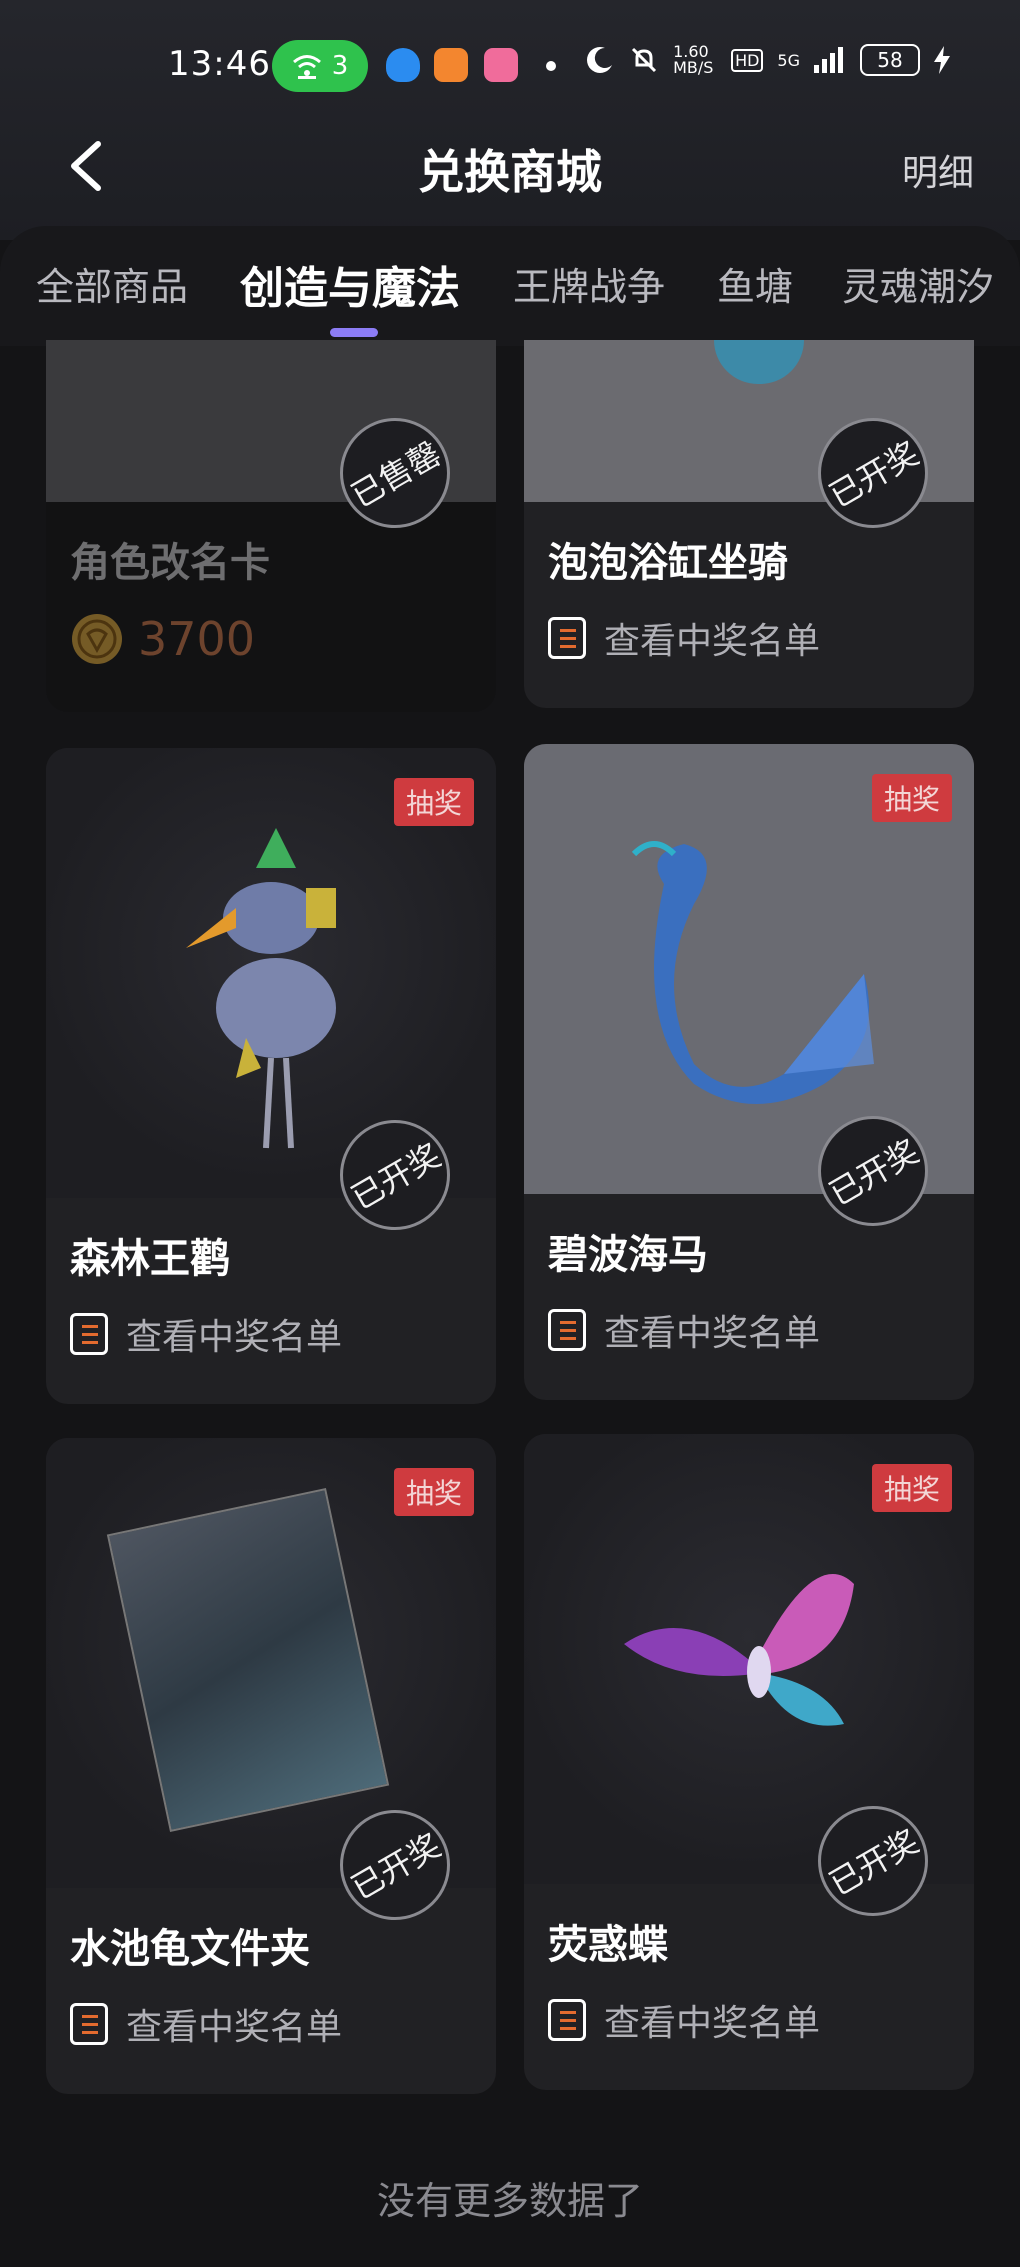 Image resolution: width=1020 pixels, height=2267 pixels. What do you see at coordinates (551, 66) in the screenshot?
I see `notification-dot` at bounding box center [551, 66].